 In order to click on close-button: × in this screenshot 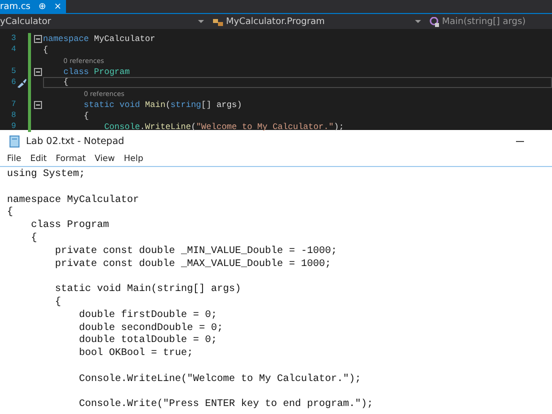, I will do `click(58, 7)`.